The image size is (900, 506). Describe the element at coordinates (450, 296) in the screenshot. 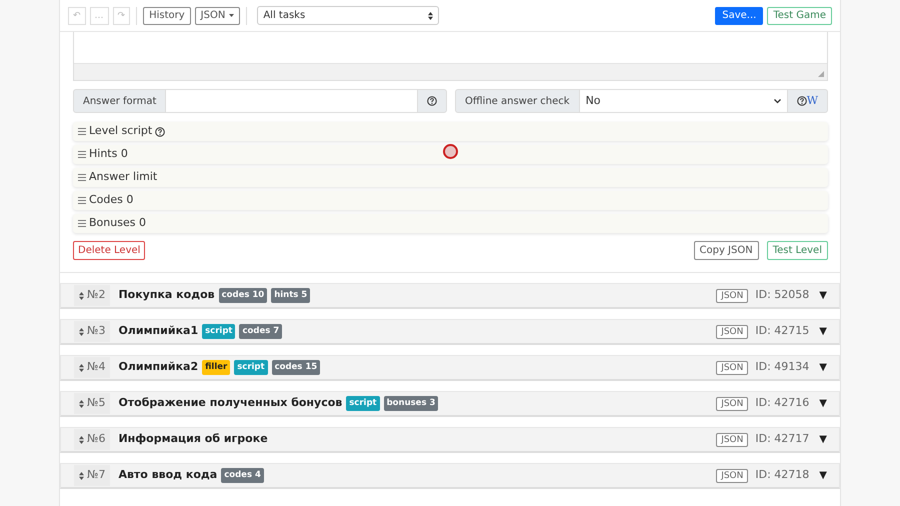

I see `level-row: №2 Покупка кодов codes 10 hints 5 JSON ID: 52058 ▼` at that location.